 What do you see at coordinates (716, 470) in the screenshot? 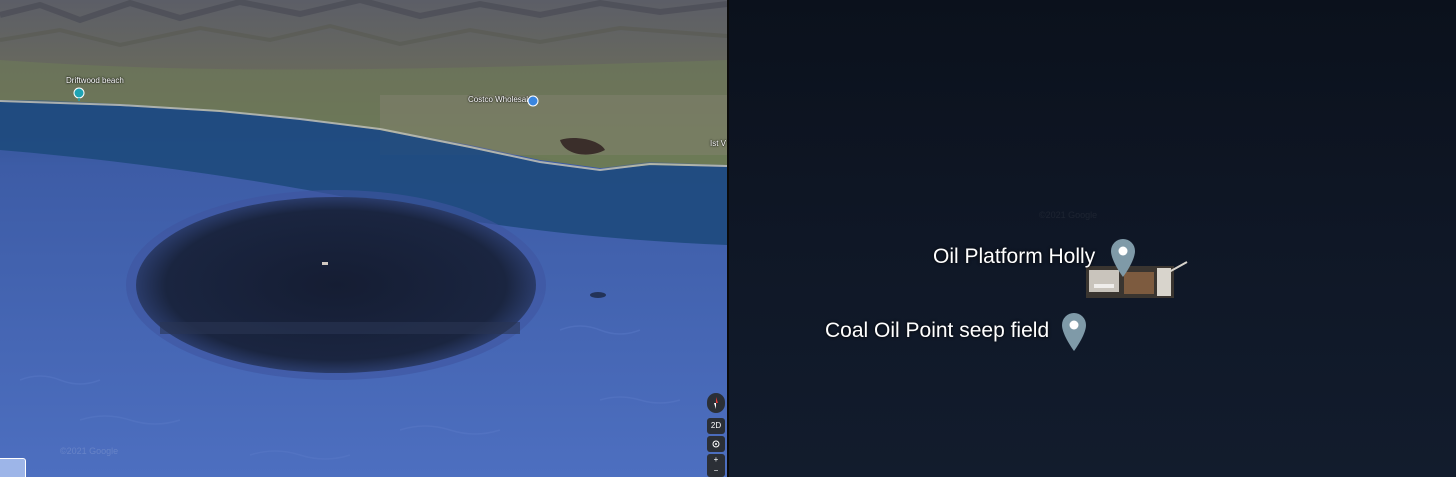
I see `zoom-out-button: −` at bounding box center [716, 470].